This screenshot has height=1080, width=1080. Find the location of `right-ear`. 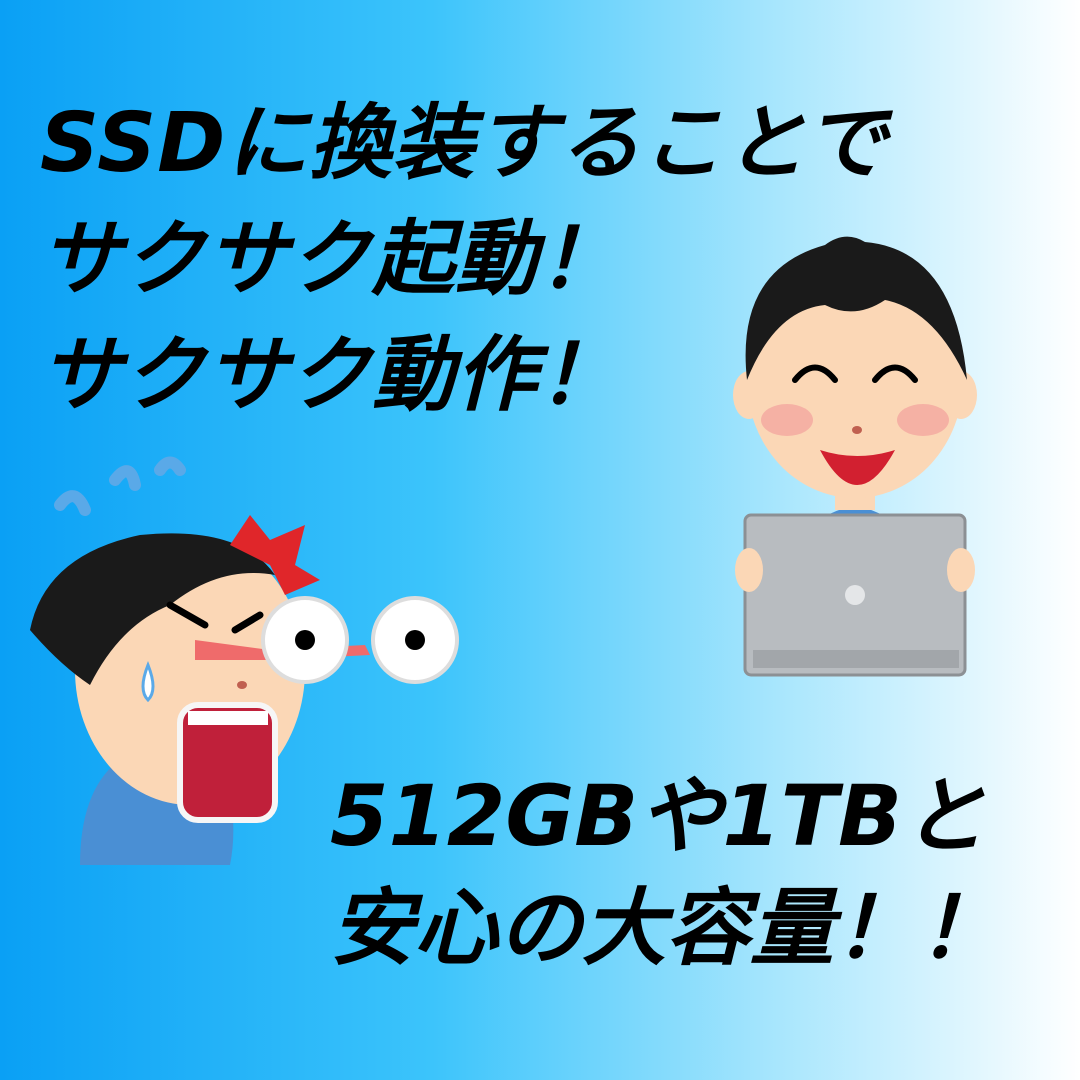

right-ear is located at coordinates (961, 395).